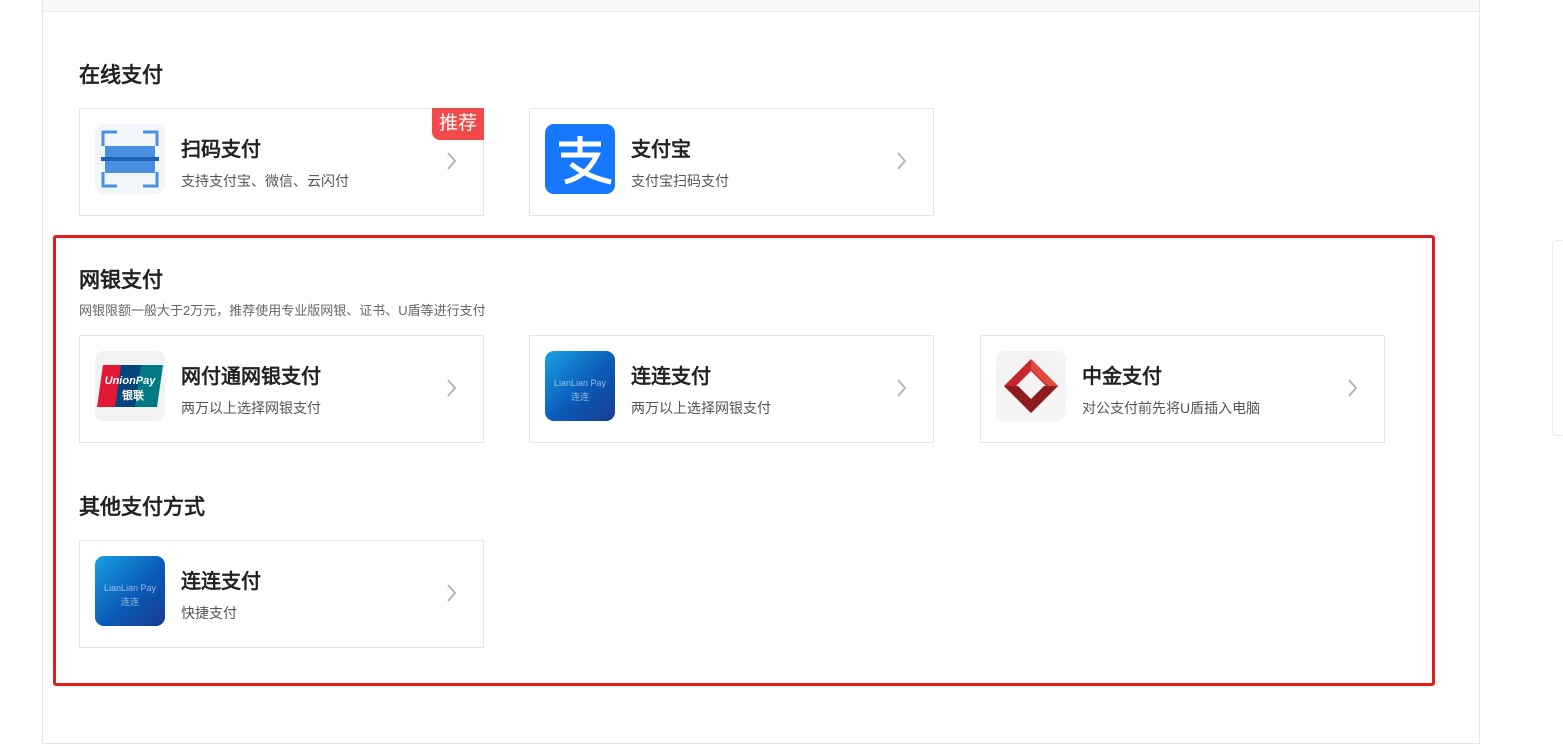 Image resolution: width=1563 pixels, height=747 pixels. What do you see at coordinates (1557, 338) in the screenshot?
I see `side-widget` at bounding box center [1557, 338].